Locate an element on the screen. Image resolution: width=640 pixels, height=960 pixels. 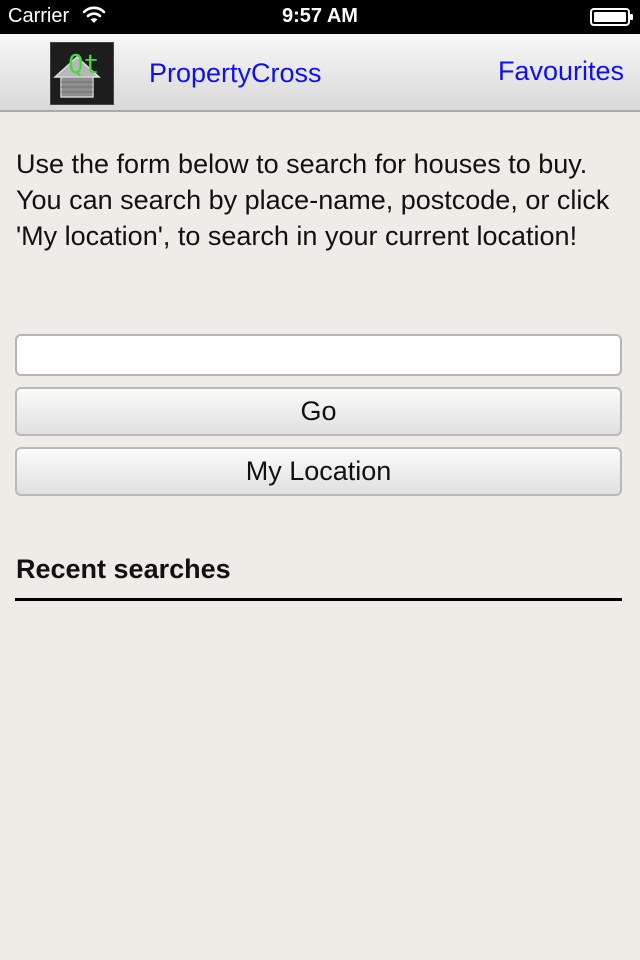
logo-text: Qt is located at coordinates (83, 65).